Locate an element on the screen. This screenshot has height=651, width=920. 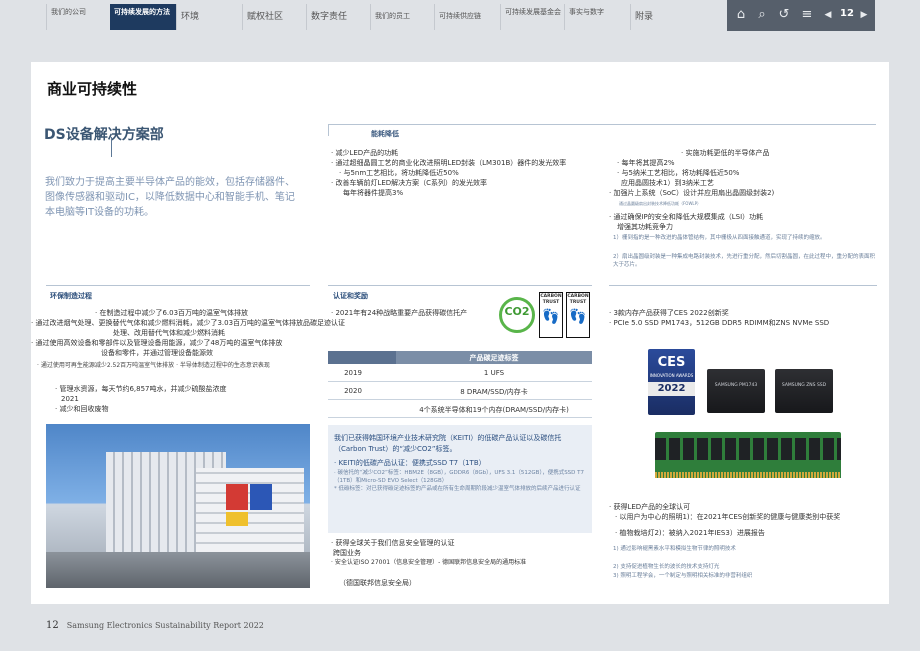
list-item: · 在制造过程中减少了6.03百万吨的温室气体排放 is located at coordinates (172, 313).